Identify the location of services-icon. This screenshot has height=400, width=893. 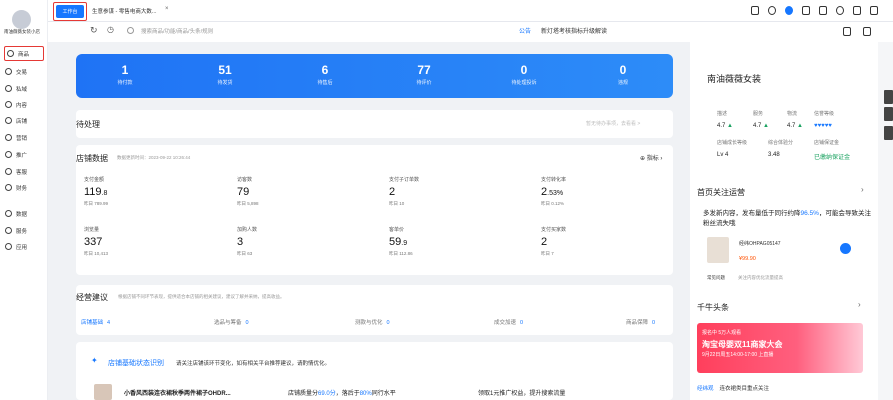
(8, 230).